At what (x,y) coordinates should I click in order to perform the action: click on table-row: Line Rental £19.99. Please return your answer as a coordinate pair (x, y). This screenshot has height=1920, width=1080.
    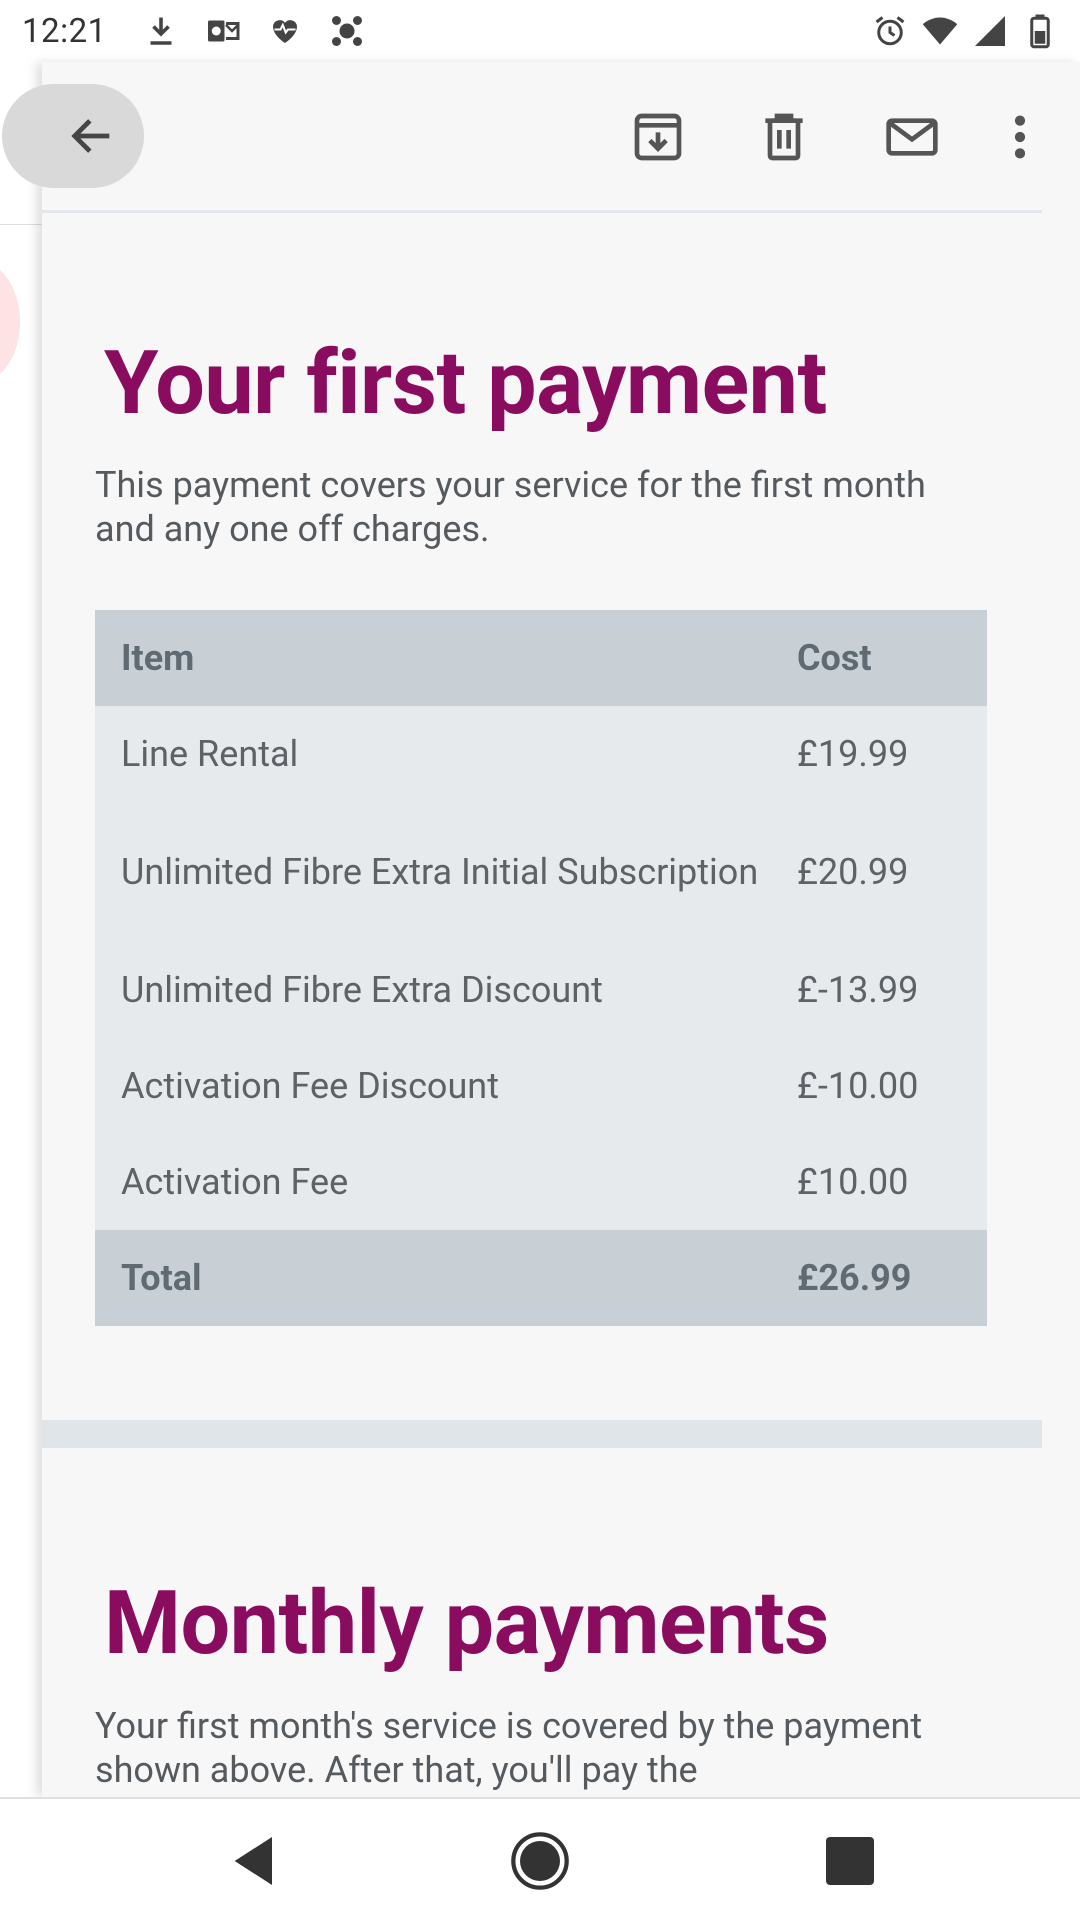
    Looking at the image, I should click on (541, 754).